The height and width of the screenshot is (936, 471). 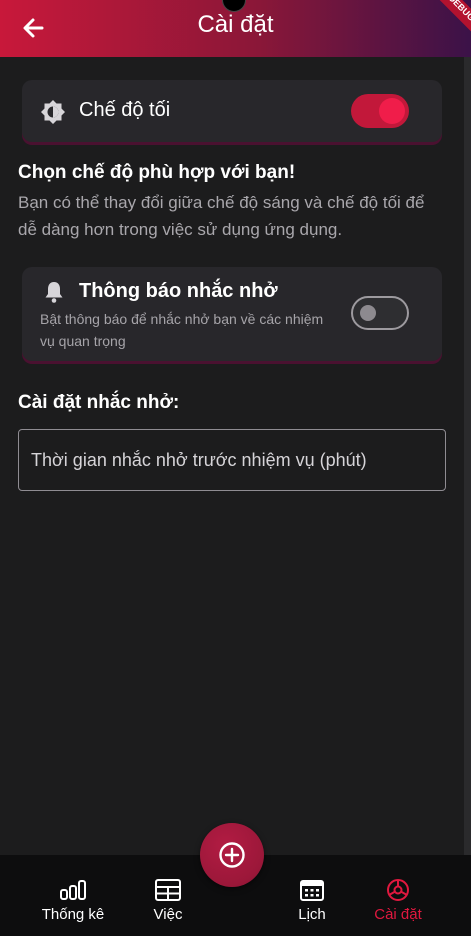 What do you see at coordinates (157, 172) in the screenshot?
I see `theme-heading: Chọn chế độ phù hợp với bạn!` at bounding box center [157, 172].